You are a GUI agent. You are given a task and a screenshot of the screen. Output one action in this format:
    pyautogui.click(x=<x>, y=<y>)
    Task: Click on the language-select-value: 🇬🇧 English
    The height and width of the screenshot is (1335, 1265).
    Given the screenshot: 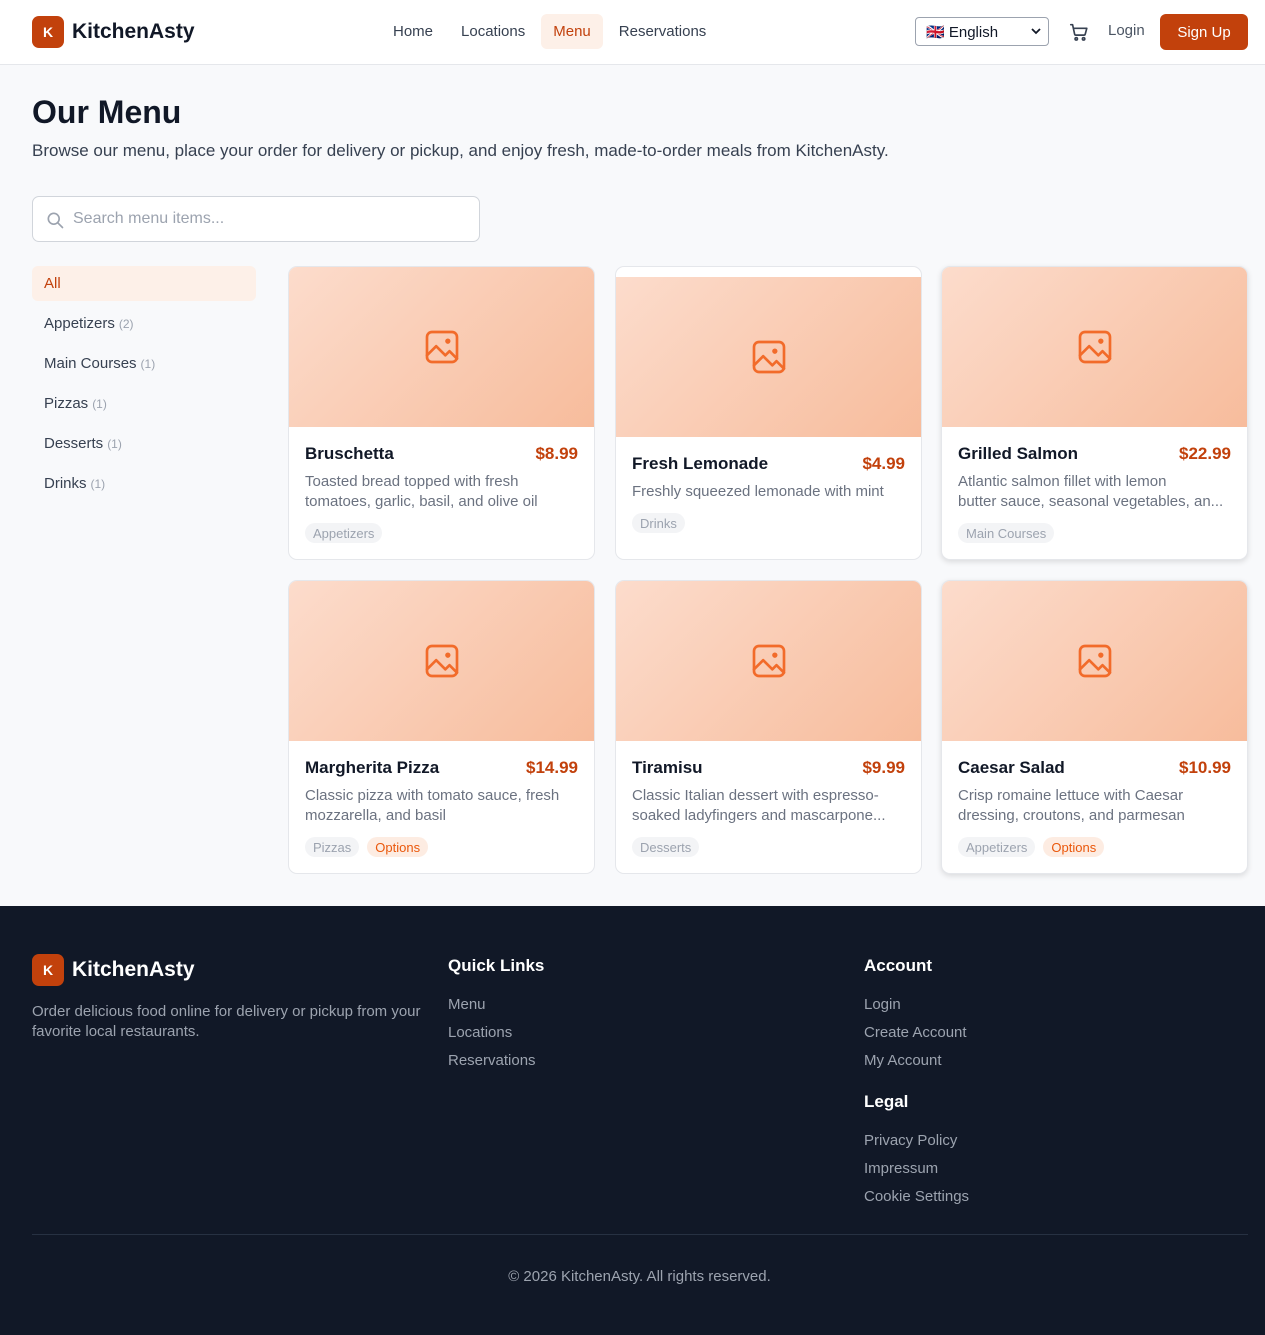 What is the action you would take?
    pyautogui.click(x=962, y=32)
    